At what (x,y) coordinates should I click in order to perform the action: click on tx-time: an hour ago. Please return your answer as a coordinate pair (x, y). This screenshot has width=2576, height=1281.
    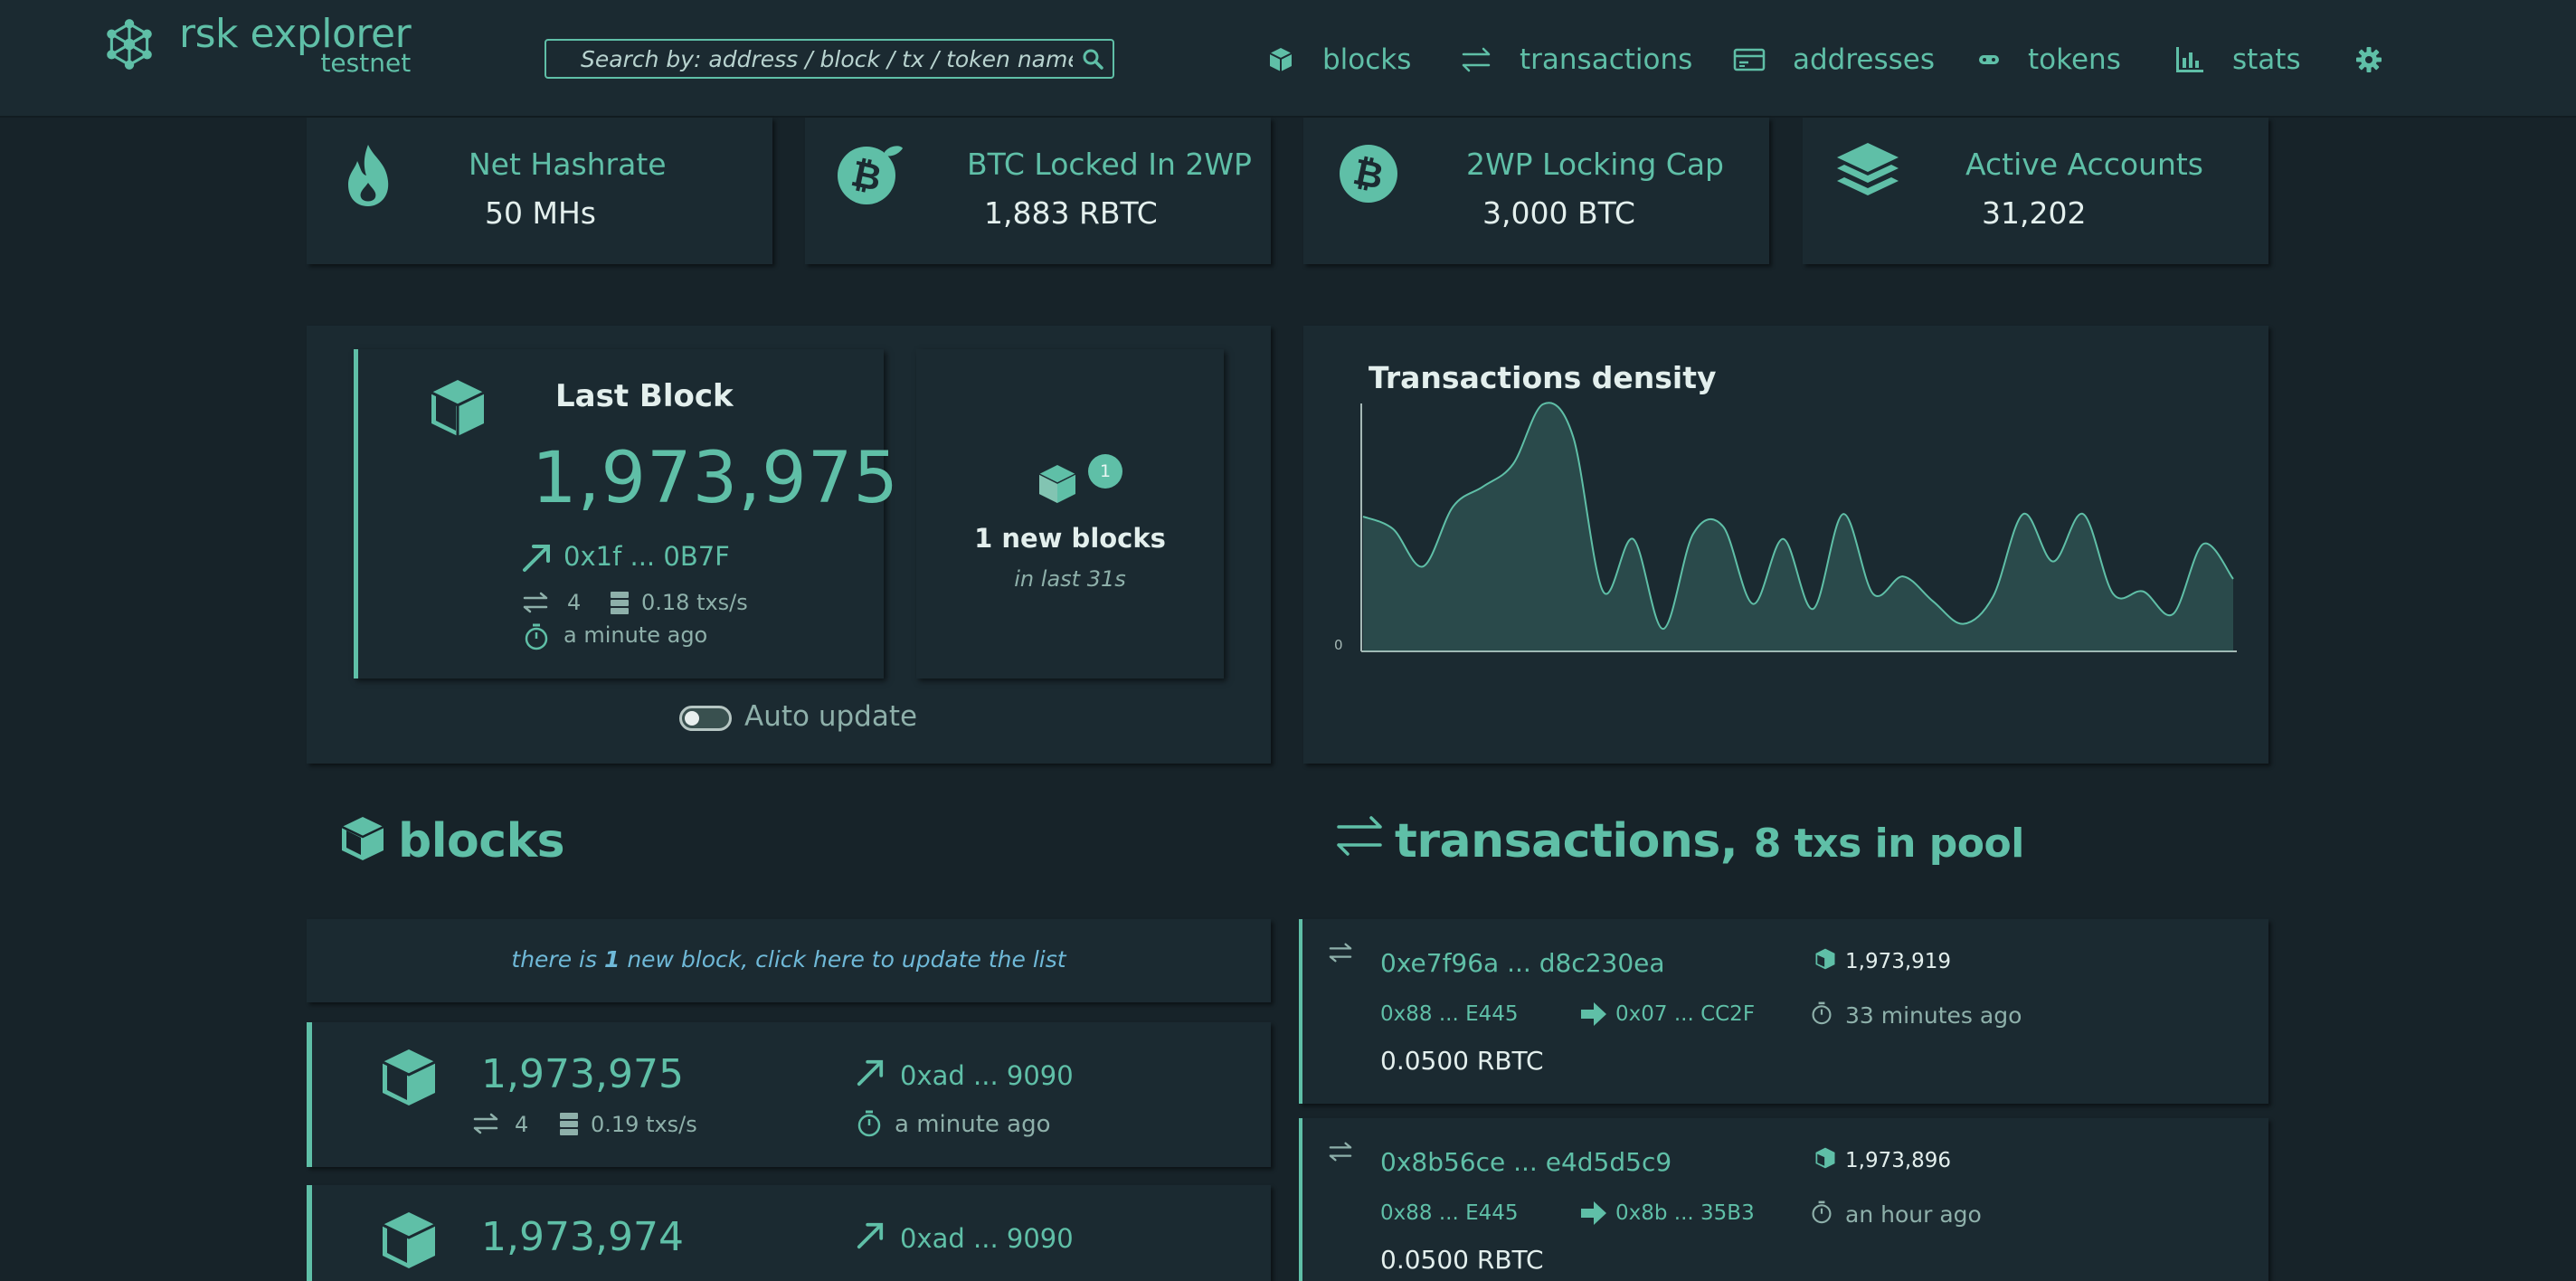
    Looking at the image, I should click on (1913, 1214).